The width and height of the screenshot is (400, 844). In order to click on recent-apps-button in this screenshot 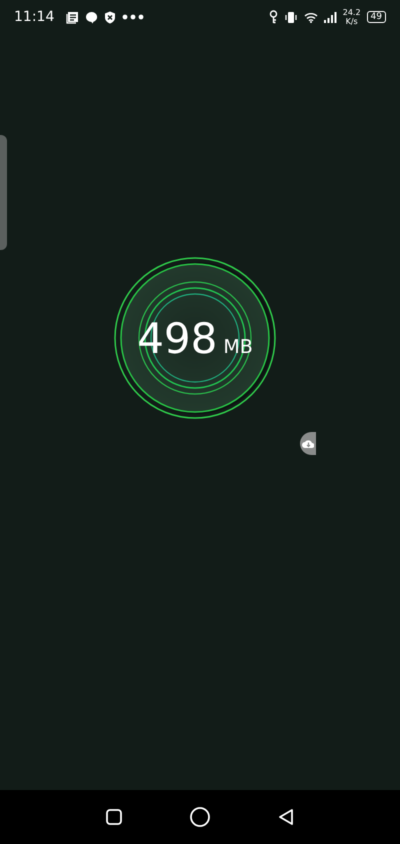, I will do `click(114, 817)`.